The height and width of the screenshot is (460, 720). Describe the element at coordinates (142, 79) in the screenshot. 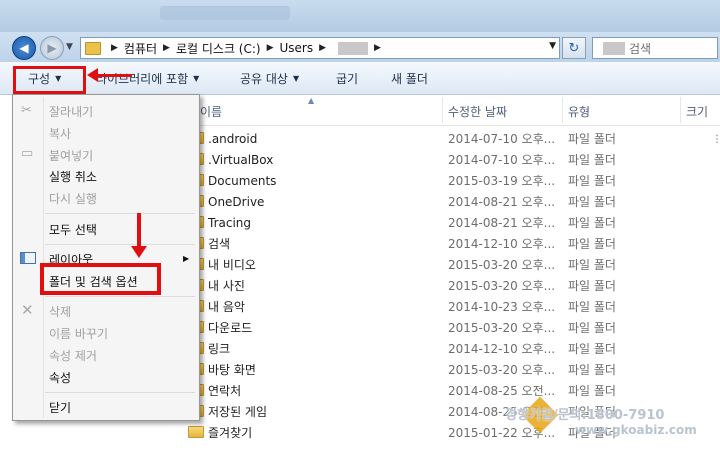

I see `library-label: 라이브러리에 포함` at that location.